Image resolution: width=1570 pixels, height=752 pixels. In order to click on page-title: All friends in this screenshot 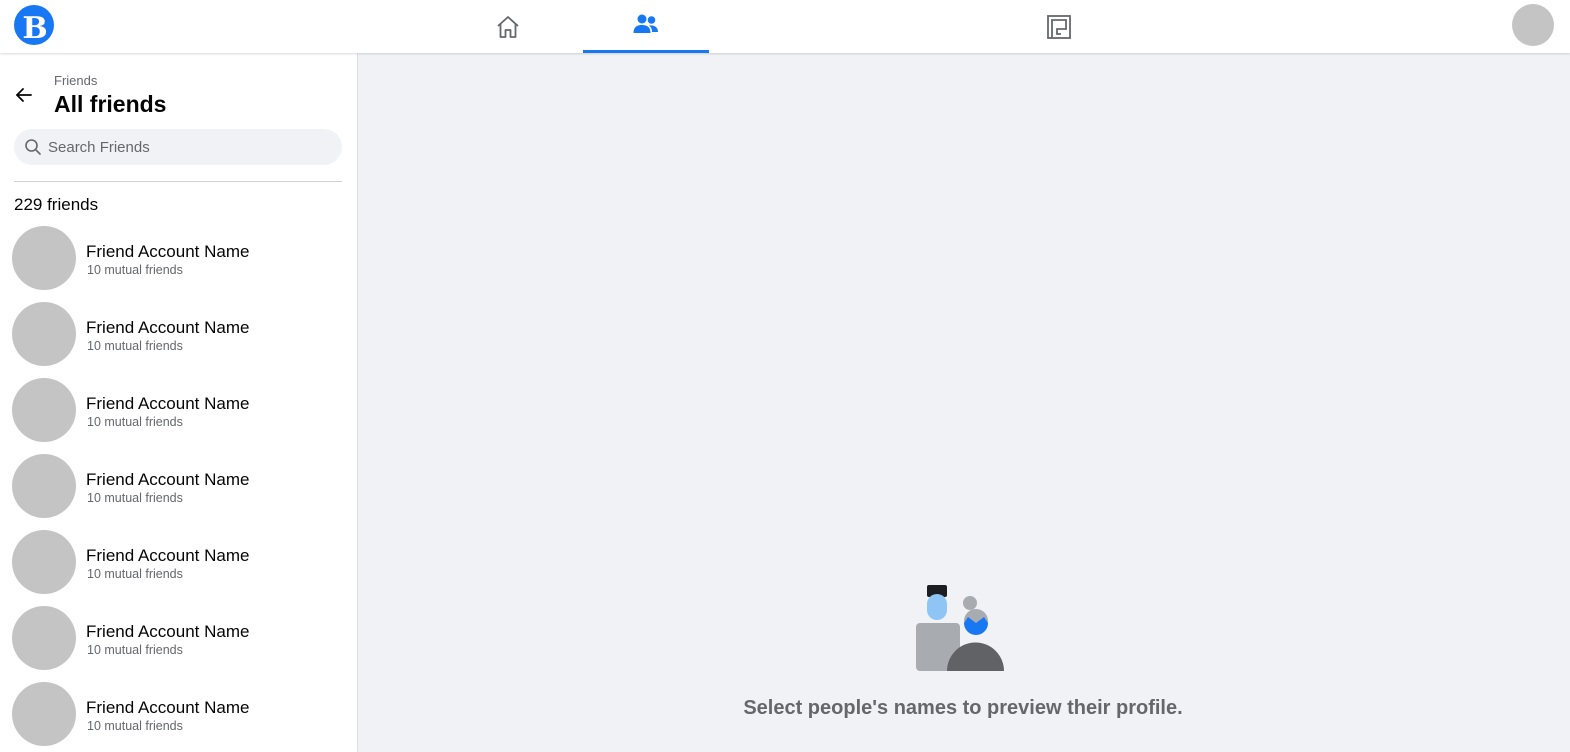, I will do `click(110, 104)`.